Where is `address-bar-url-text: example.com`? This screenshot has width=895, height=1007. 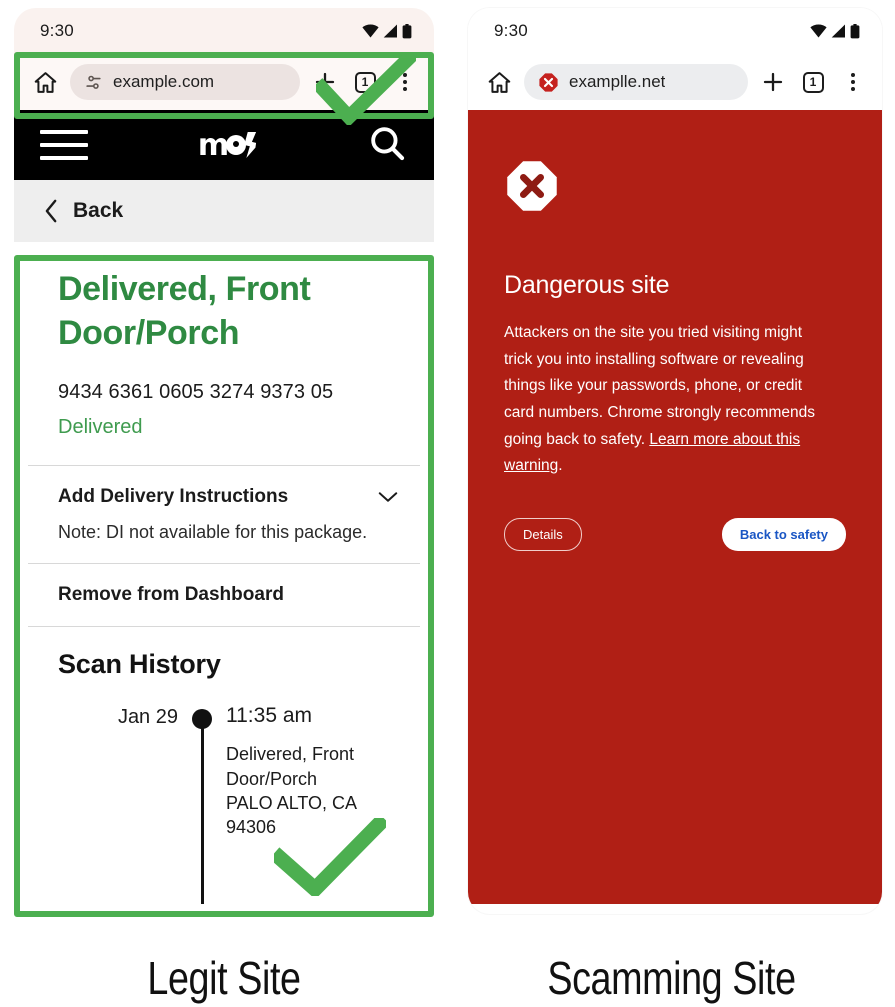
address-bar-url-text: example.com is located at coordinates (164, 81).